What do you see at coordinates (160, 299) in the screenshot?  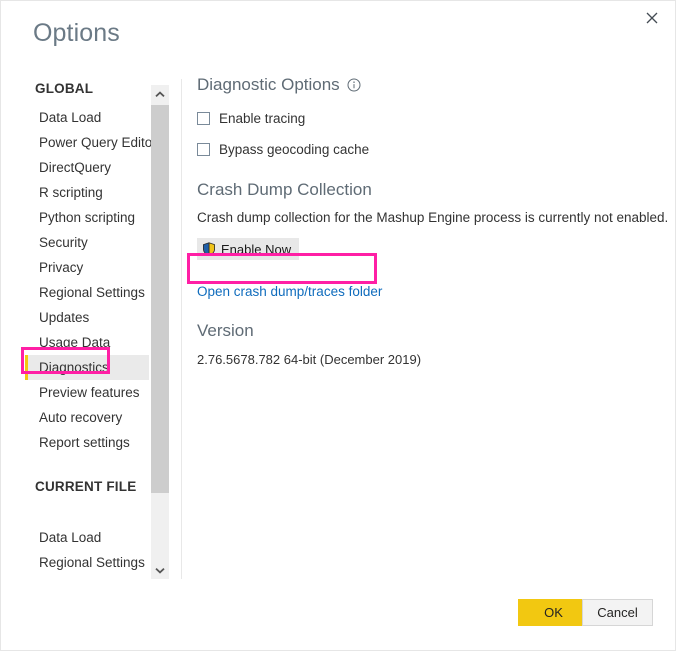 I see `nav-scrollbar-thumb` at bounding box center [160, 299].